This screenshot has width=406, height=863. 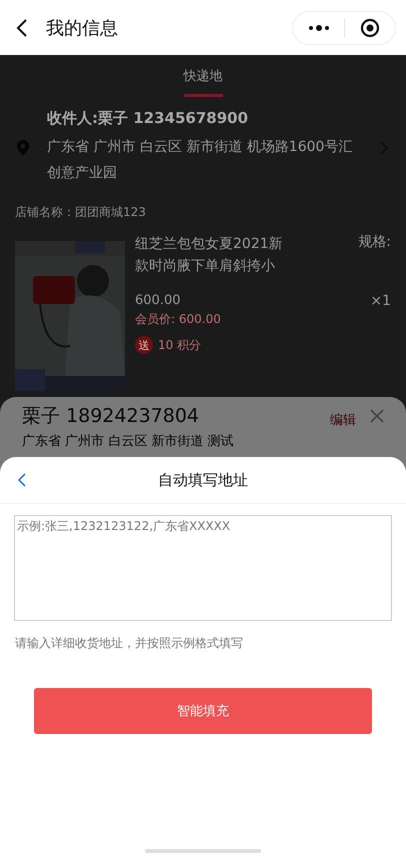 I want to click on gift-badge: 送, so click(x=144, y=345).